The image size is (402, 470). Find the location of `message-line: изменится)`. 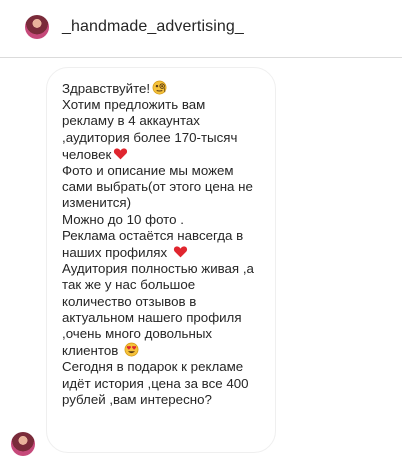

message-line: изменится) is located at coordinates (97, 203).